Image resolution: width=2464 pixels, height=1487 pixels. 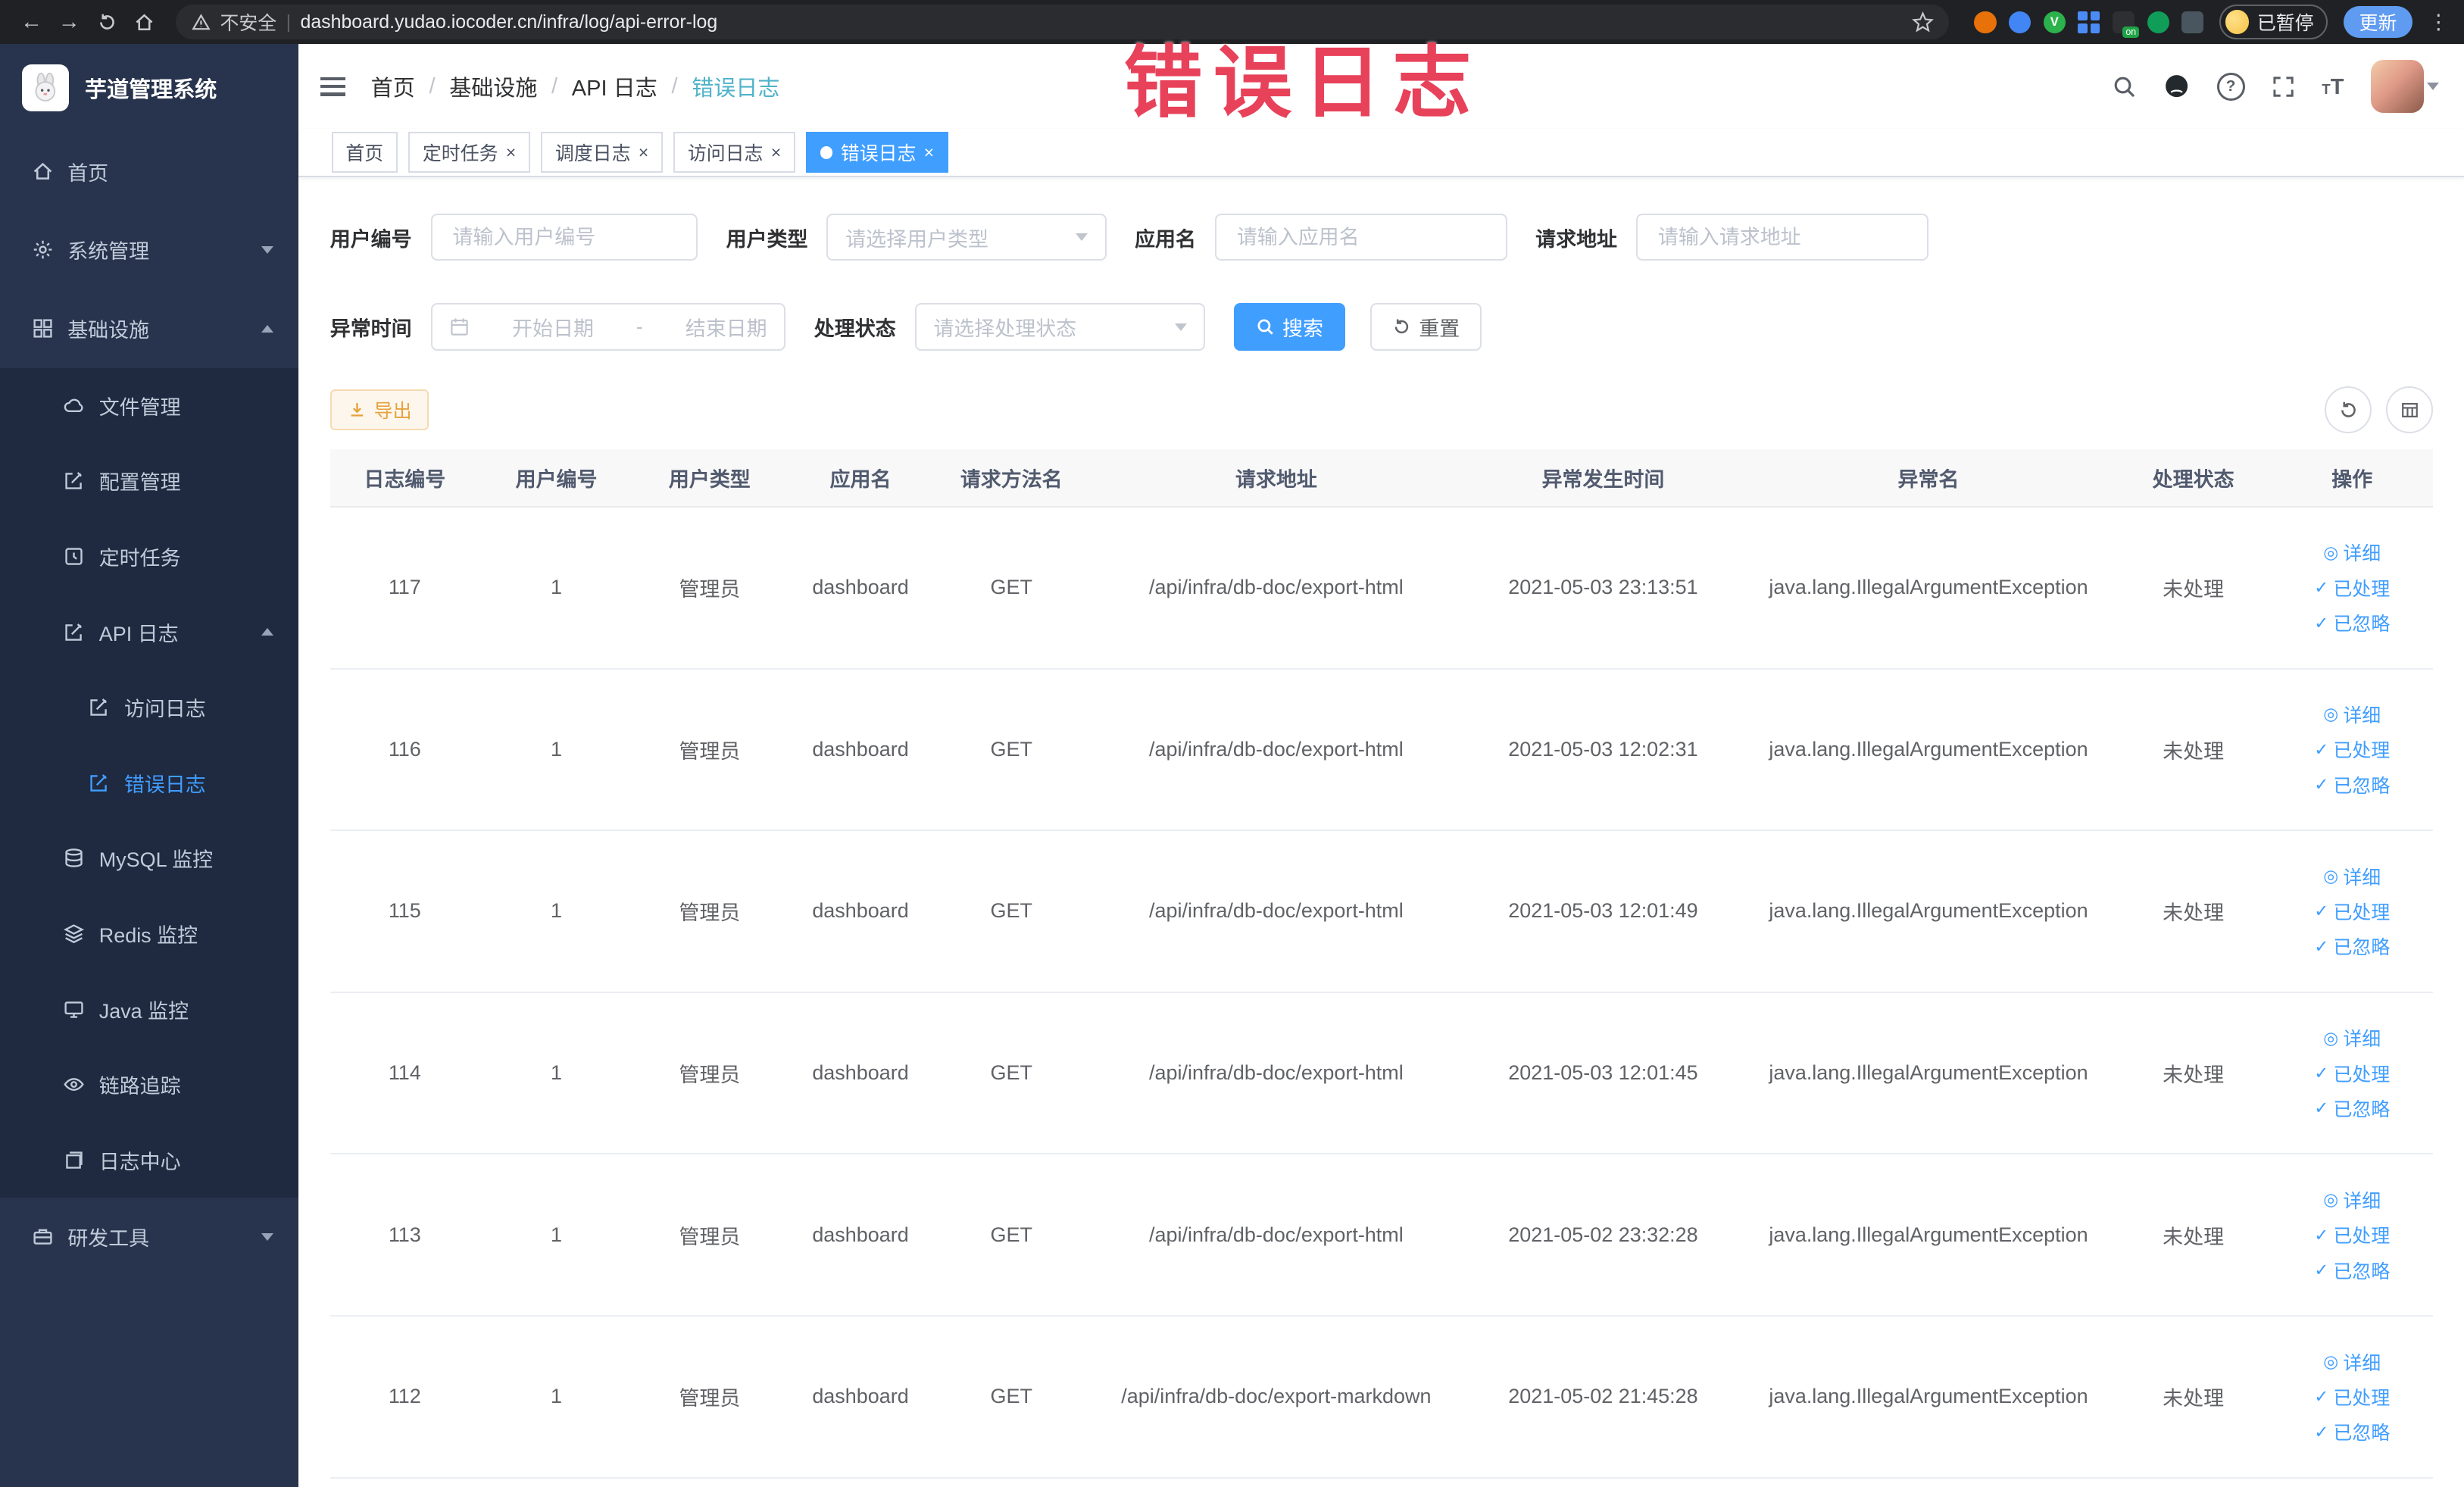 What do you see at coordinates (364, 152) in the screenshot?
I see `tab-home: 首页` at bounding box center [364, 152].